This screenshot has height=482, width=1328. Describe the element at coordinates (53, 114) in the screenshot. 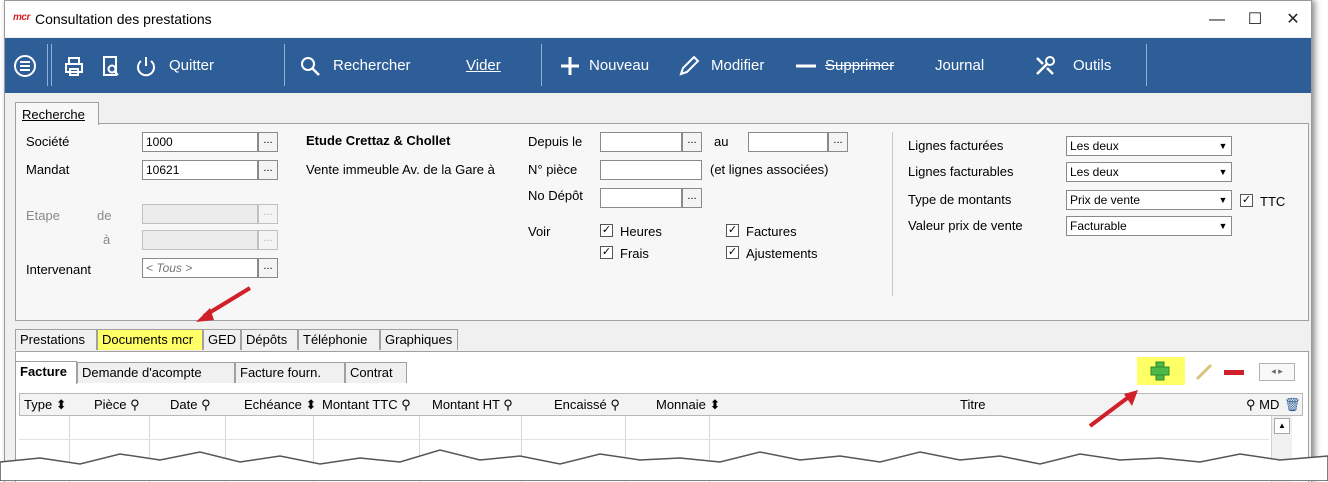

I see `tab-recherche-label: Recherche` at that location.